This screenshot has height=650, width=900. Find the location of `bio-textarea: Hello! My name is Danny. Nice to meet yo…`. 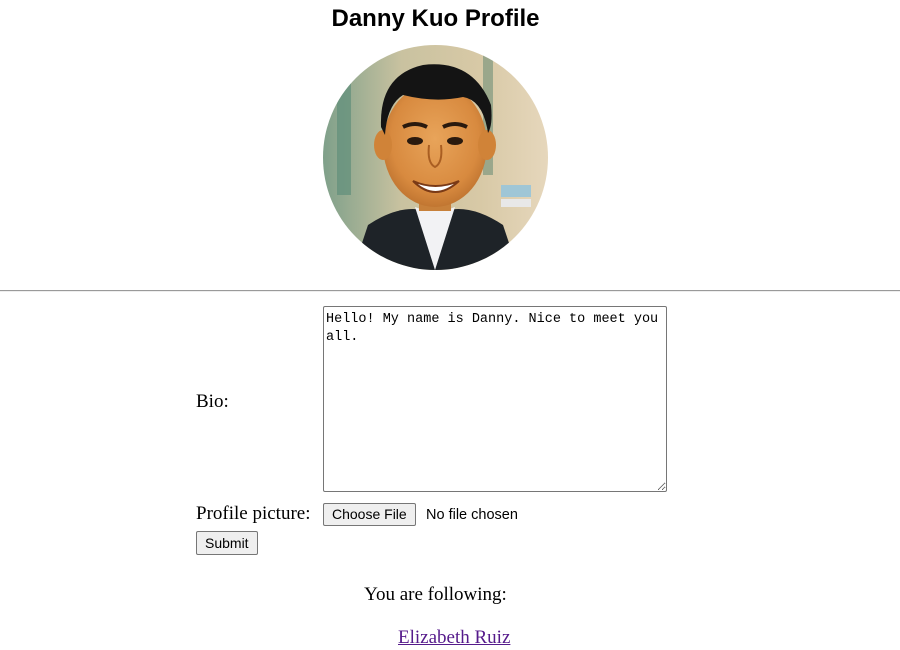

bio-textarea: Hello! My name is Danny. Nice to meet yo… is located at coordinates (495, 399).